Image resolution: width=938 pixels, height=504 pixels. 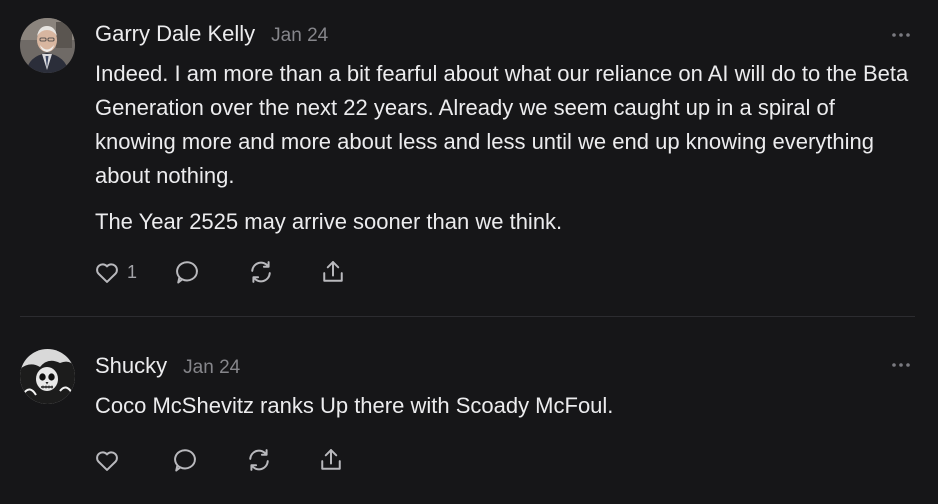 What do you see at coordinates (167, 366) in the screenshot?
I see `comment-header: Shucky Jan 24` at bounding box center [167, 366].